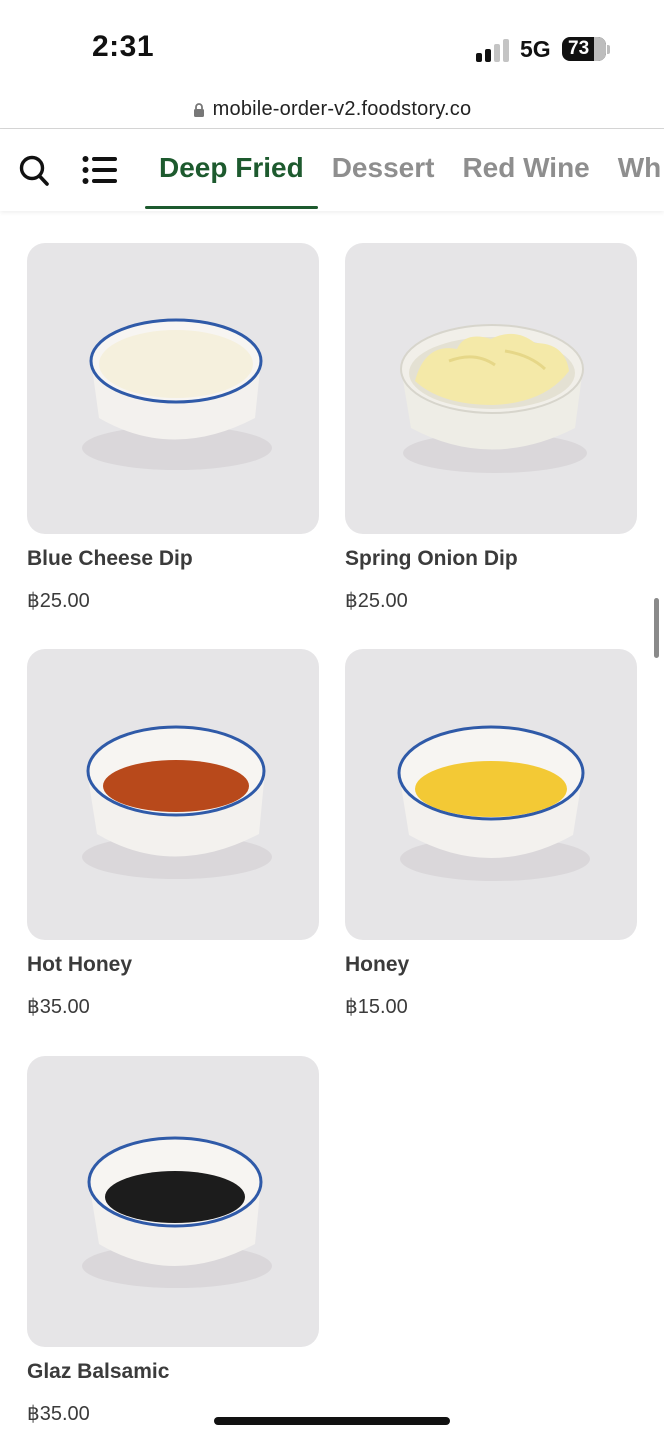 The width and height of the screenshot is (664, 1440). Describe the element at coordinates (342, 108) in the screenshot. I see `url-text: mobile-order-v2.foodstory.co` at that location.